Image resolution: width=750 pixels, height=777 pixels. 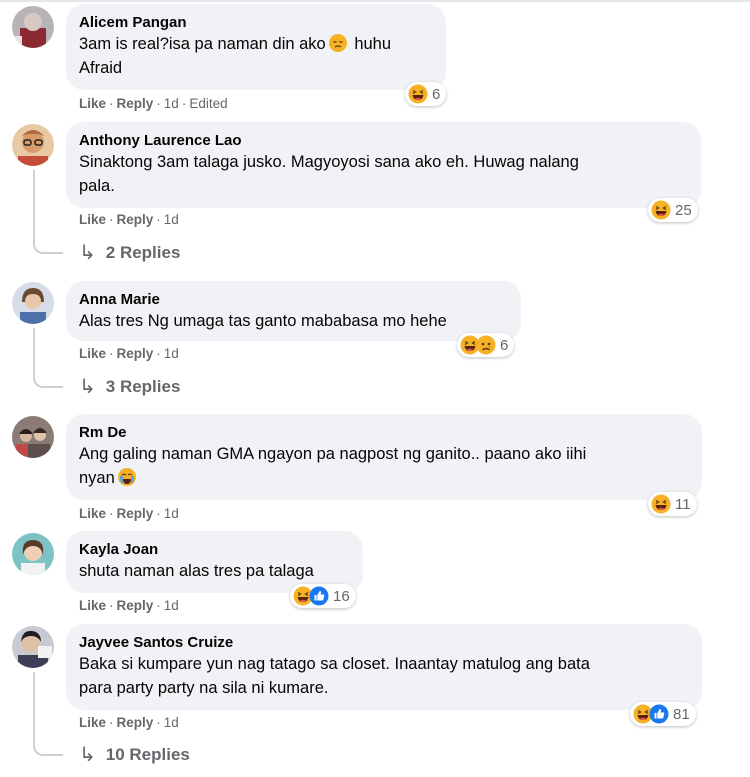 What do you see at coordinates (383, 140) in the screenshot?
I see `comment-author: Anthony Laurence Lao` at bounding box center [383, 140].